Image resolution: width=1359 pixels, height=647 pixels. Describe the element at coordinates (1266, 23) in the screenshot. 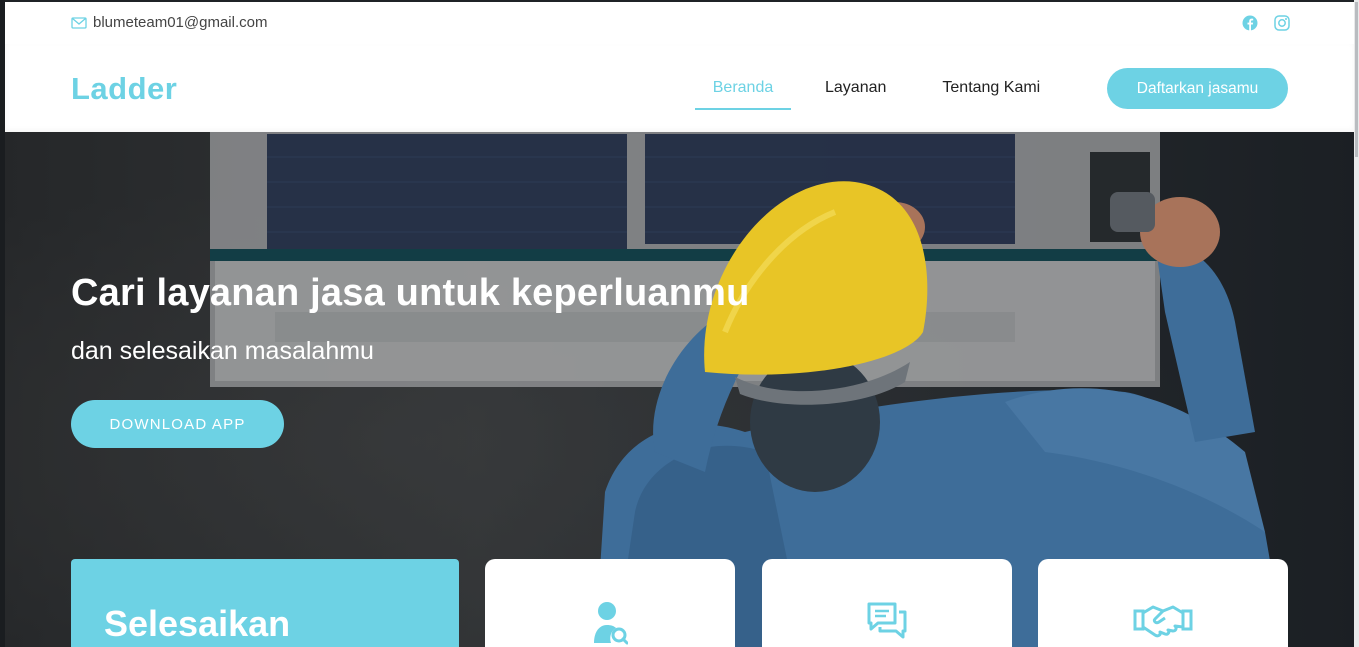

I see `social-links` at that location.